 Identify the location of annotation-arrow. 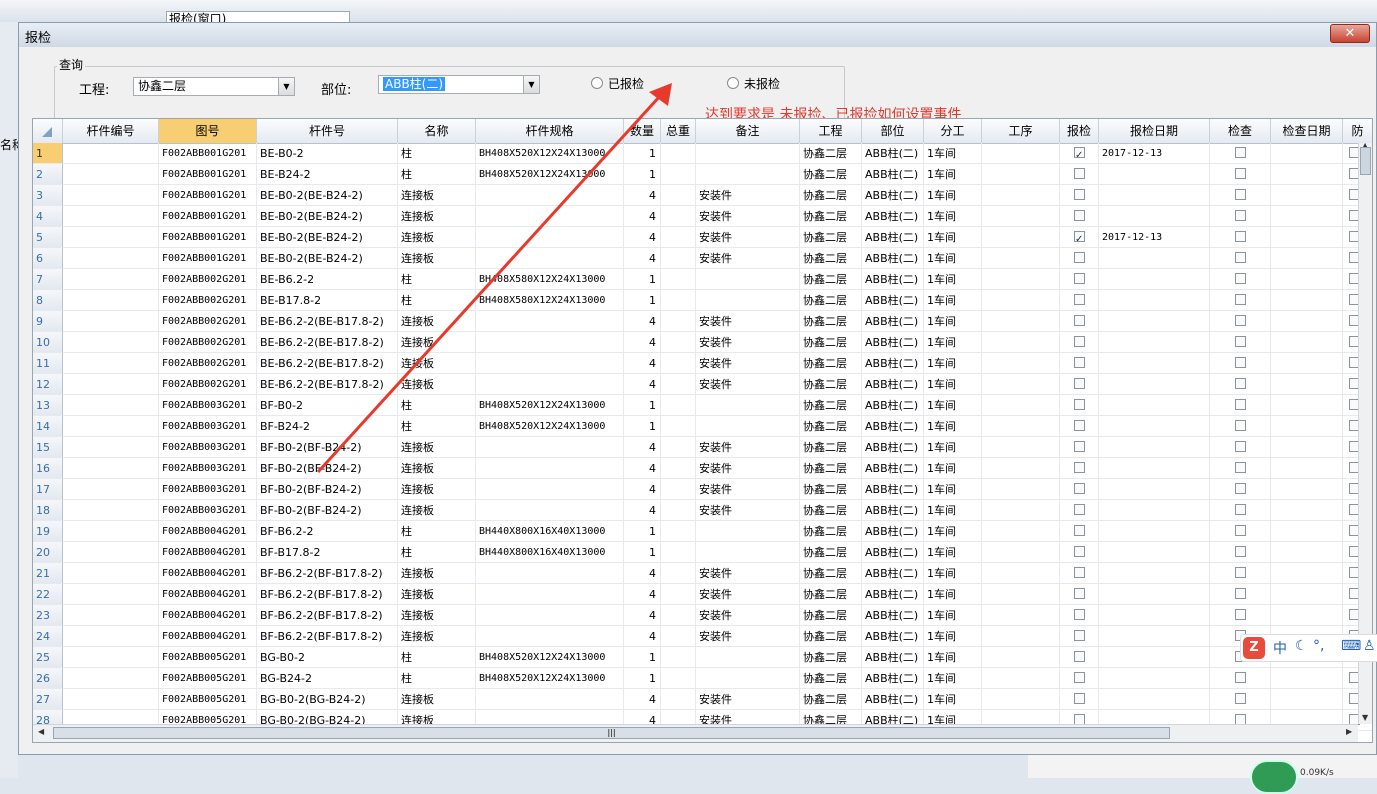
(494, 278).